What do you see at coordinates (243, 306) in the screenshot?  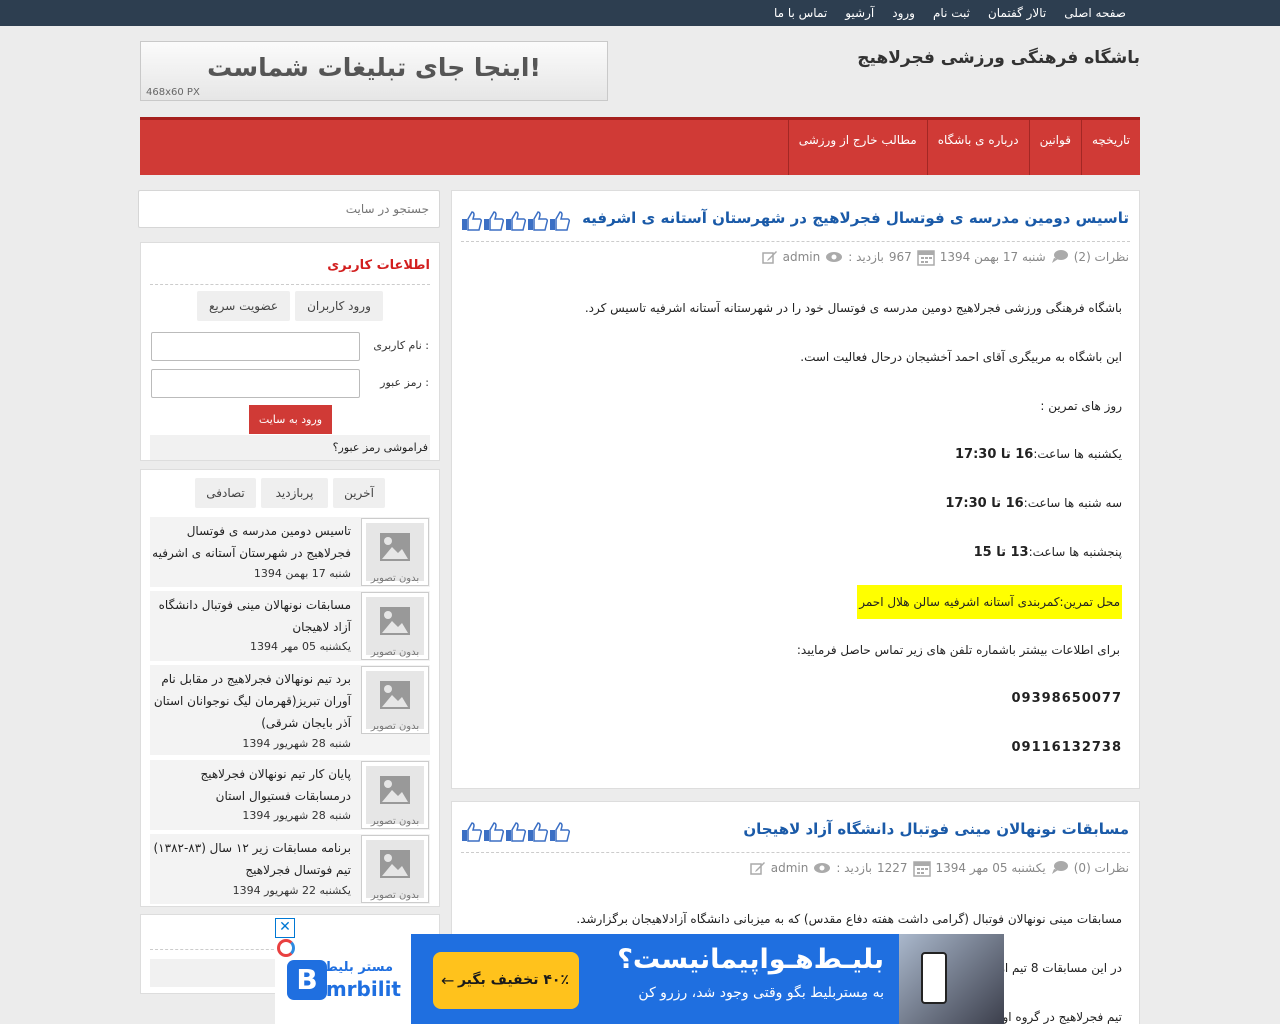 I see `tab-register: عضویت سریع` at bounding box center [243, 306].